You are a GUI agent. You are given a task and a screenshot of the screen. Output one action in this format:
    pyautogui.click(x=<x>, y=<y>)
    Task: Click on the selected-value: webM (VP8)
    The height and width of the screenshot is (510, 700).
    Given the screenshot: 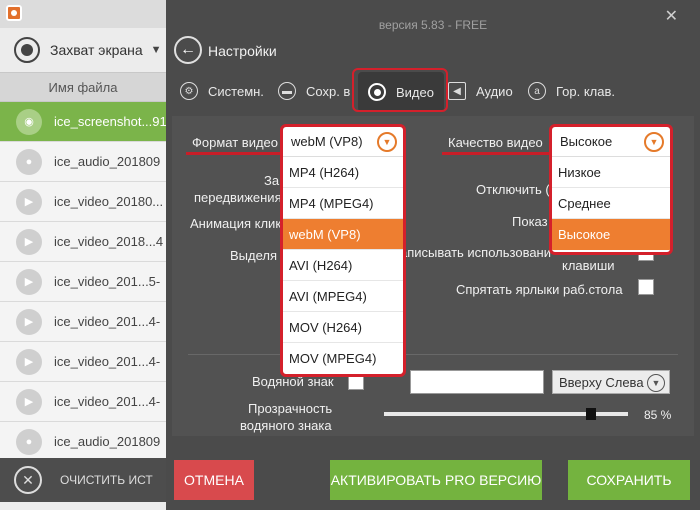 What is the action you would take?
    pyautogui.click(x=327, y=141)
    